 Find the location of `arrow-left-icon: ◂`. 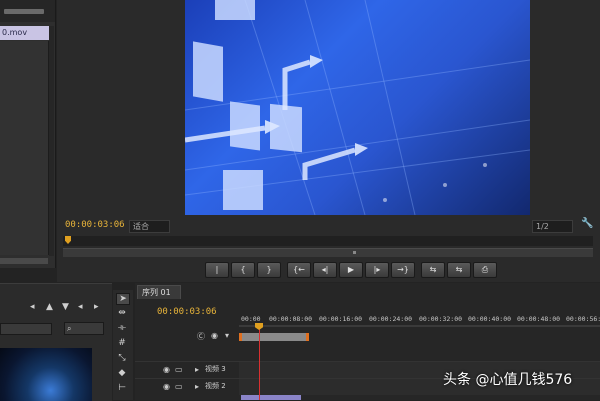

arrow-left-icon: ◂ is located at coordinates (80, 307).